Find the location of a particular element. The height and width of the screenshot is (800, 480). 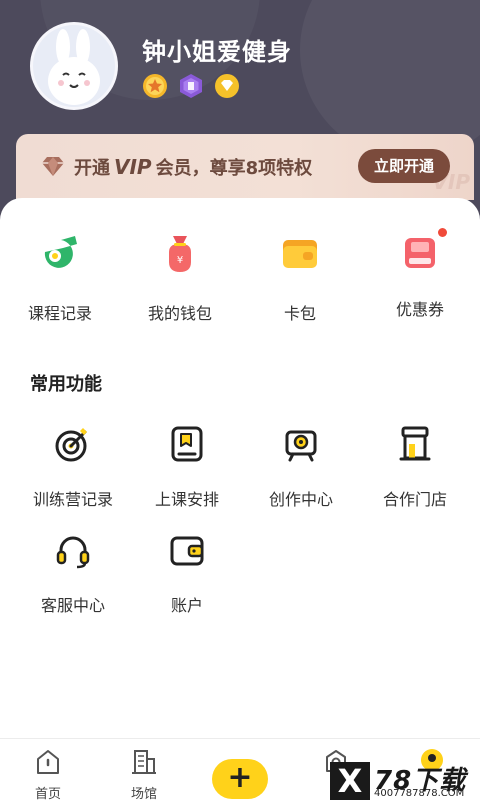

quick-label: 我的钱包 is located at coordinates (179, 313).